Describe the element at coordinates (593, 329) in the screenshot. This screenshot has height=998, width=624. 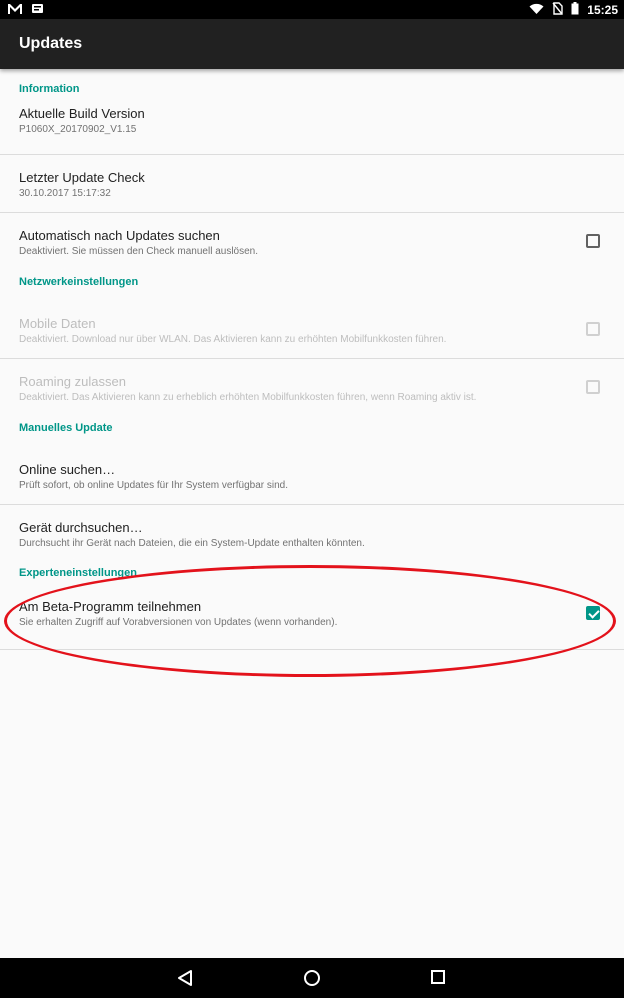
I see `mobile-data-checkbox` at that location.